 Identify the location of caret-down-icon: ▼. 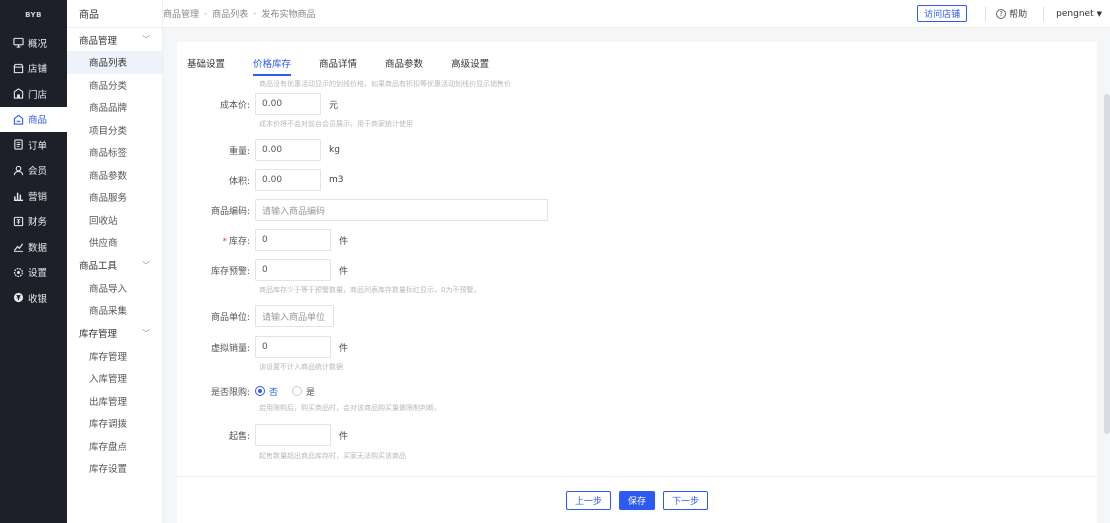
(1099, 13).